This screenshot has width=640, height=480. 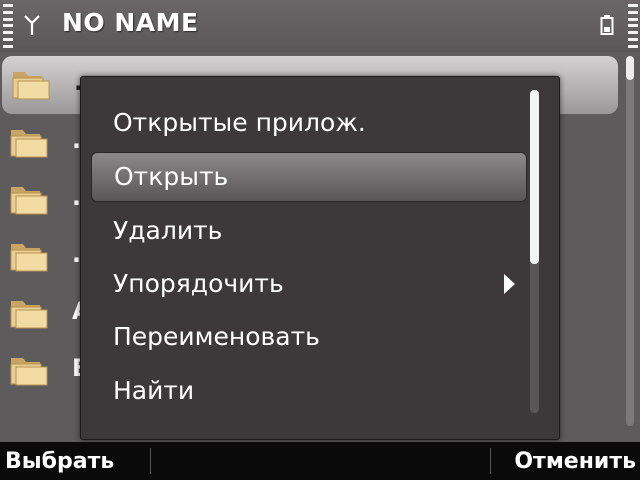 I want to click on menu-item-label: Упорядочить, so click(x=198, y=283).